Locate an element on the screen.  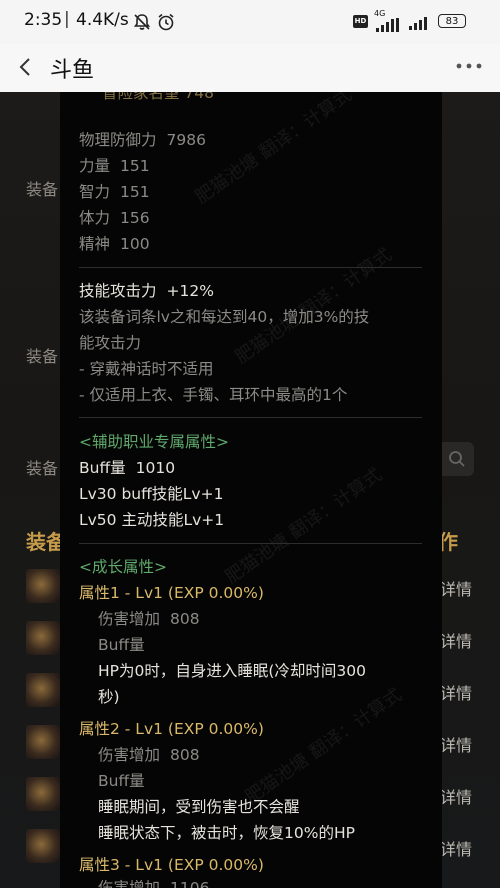
growth-effect-line: HP为0时，自身进入睡眠(冷却时间300 is located at coordinates (232, 671).